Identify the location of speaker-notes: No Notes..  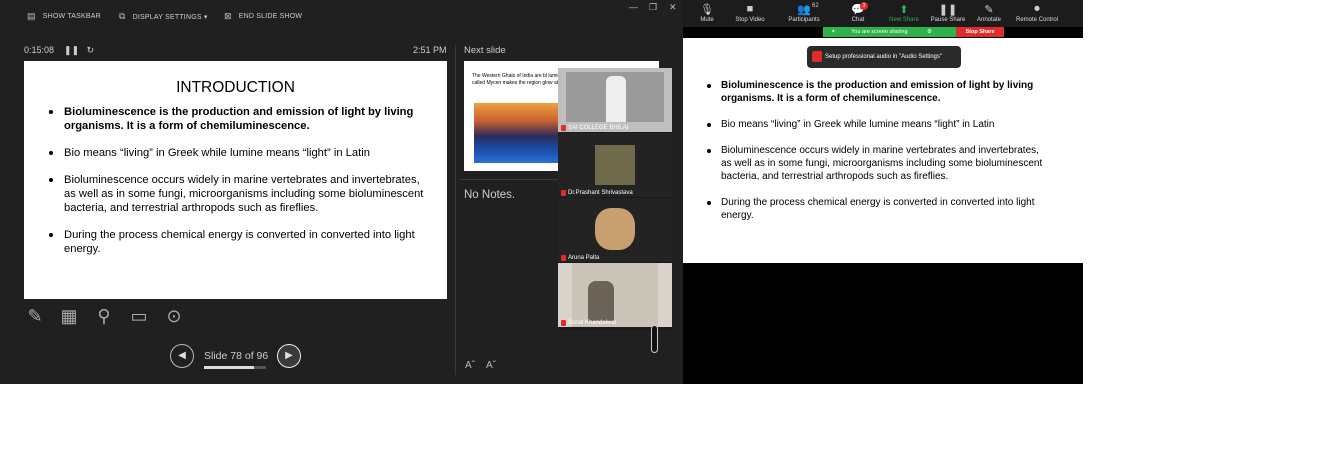
(490, 195).